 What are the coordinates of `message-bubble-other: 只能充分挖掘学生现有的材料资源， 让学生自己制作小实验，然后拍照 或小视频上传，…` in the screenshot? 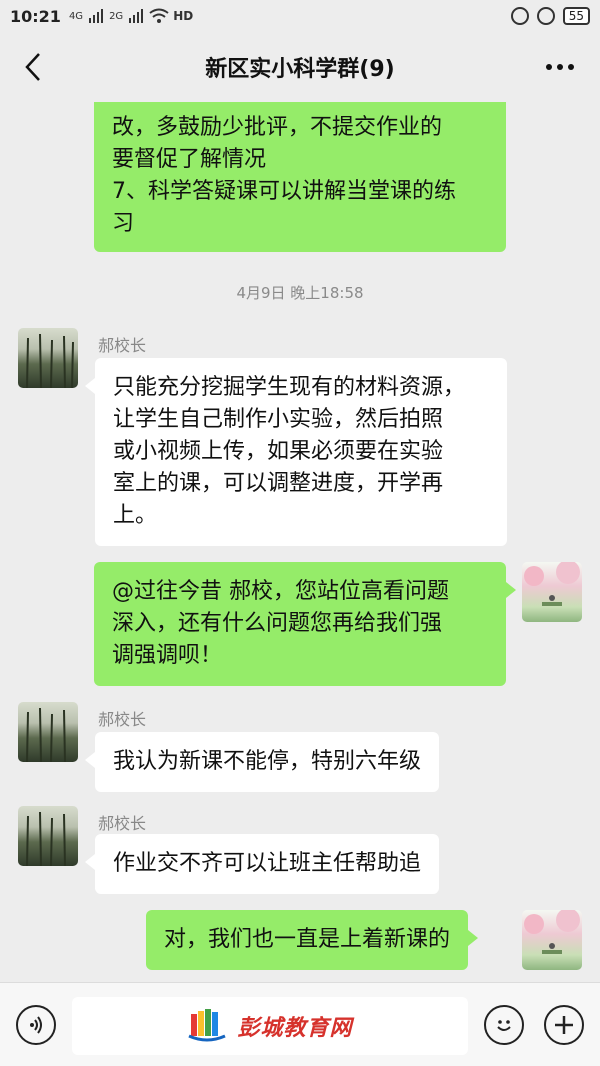 It's located at (296, 452).